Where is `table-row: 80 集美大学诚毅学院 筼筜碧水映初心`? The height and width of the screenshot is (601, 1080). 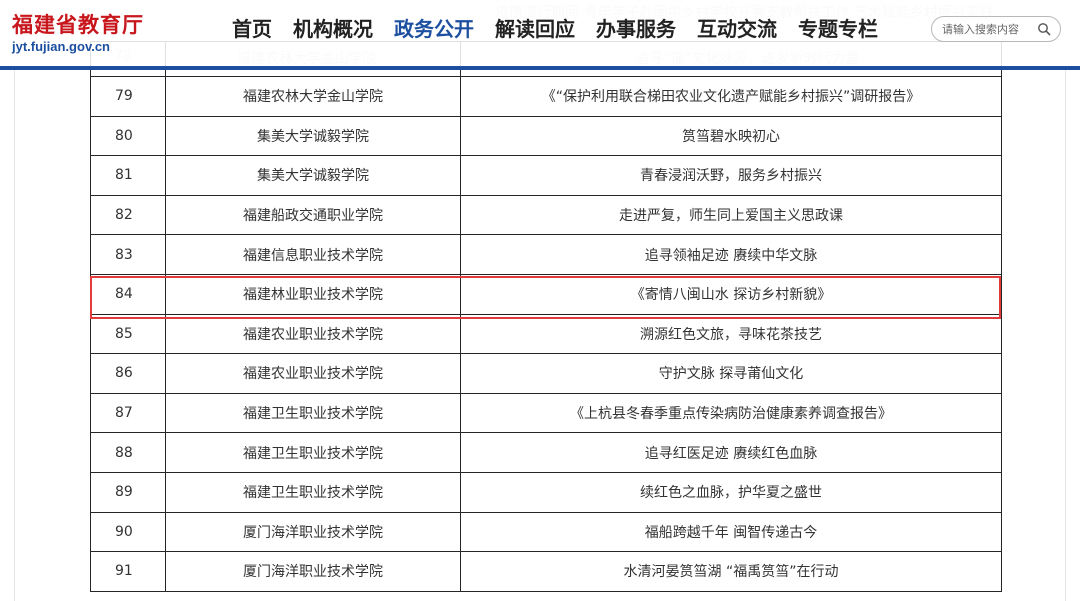
table-row: 80 集美大学诚毅学院 筼筜碧水映初心 is located at coordinates (546, 136).